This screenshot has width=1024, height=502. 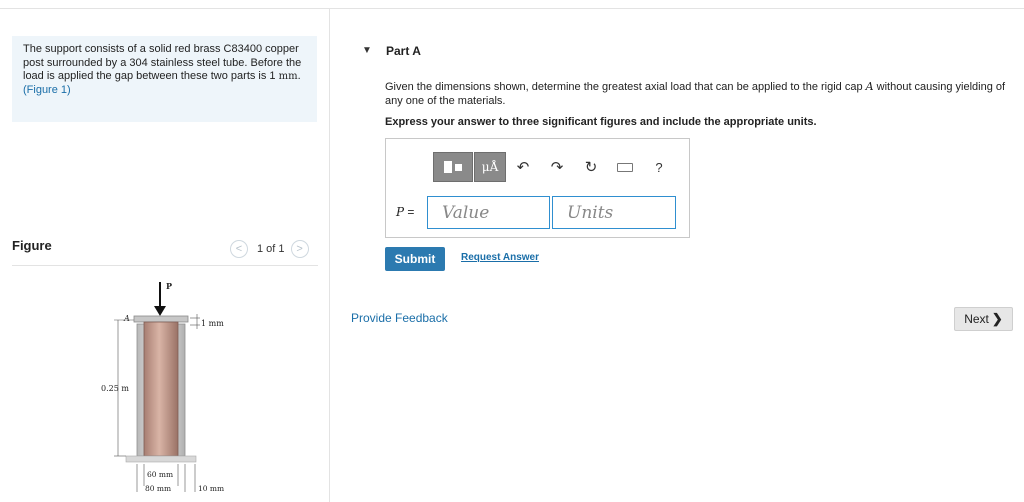 What do you see at coordinates (409, 212) in the screenshot?
I see `answer-equals: =` at bounding box center [409, 212].